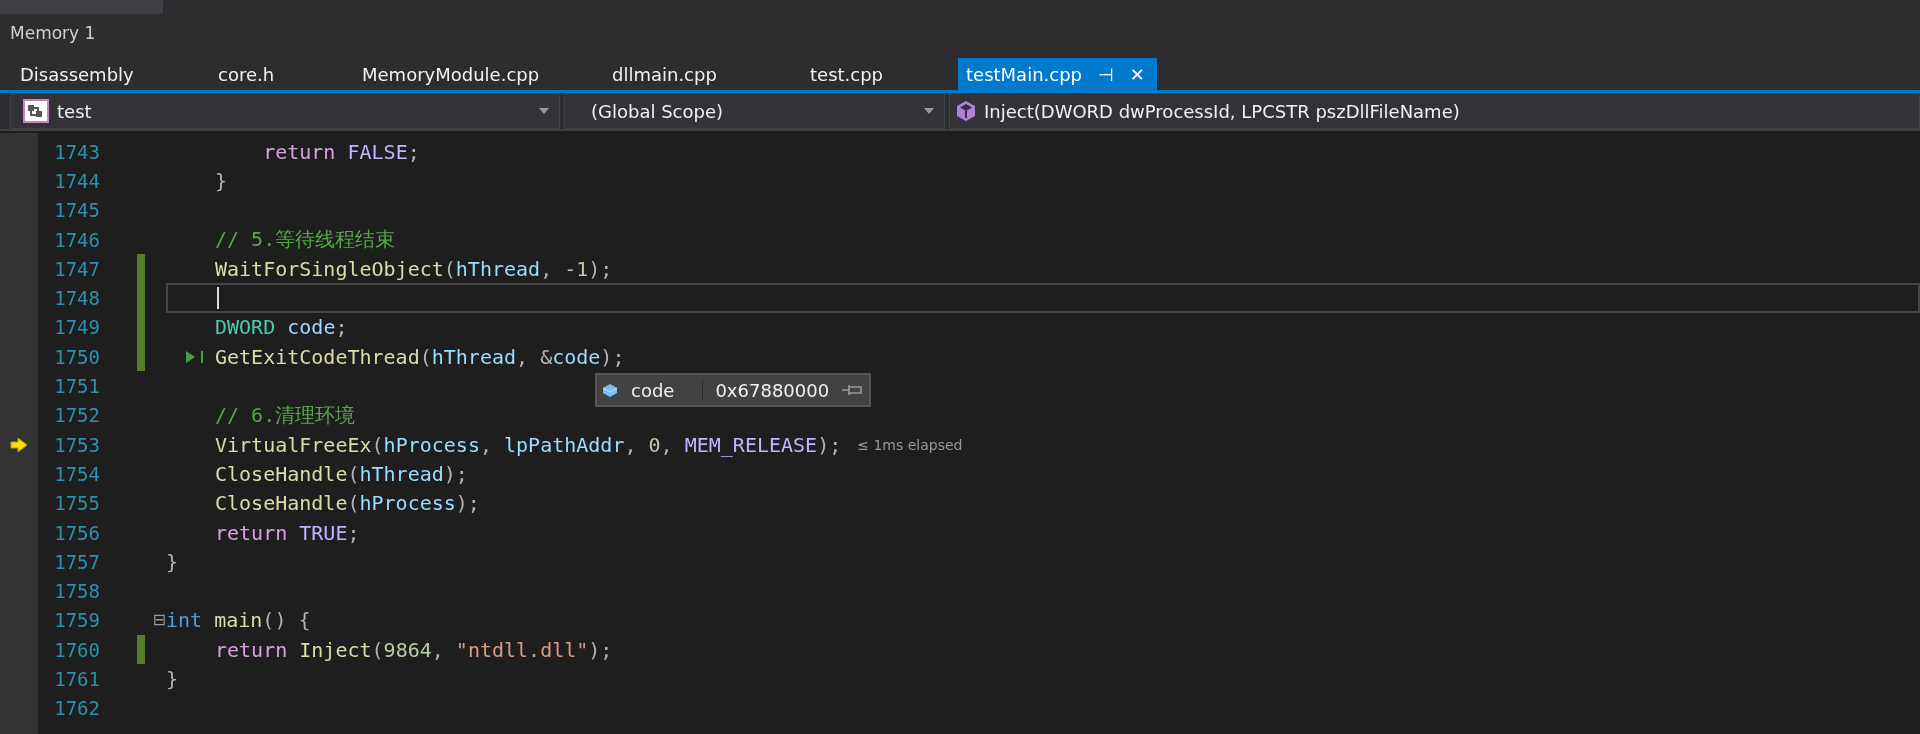 The height and width of the screenshot is (734, 1920). I want to click on line-number: 1757, so click(76, 561).